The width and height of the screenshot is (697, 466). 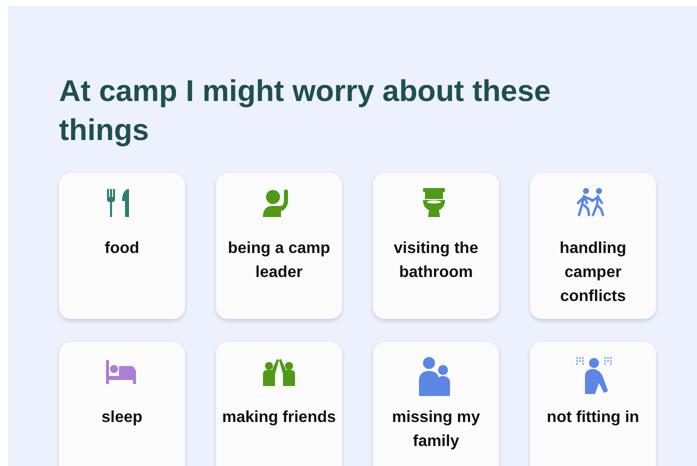 I want to click on page-title: At camp I might worry about these things, so click(x=305, y=111).